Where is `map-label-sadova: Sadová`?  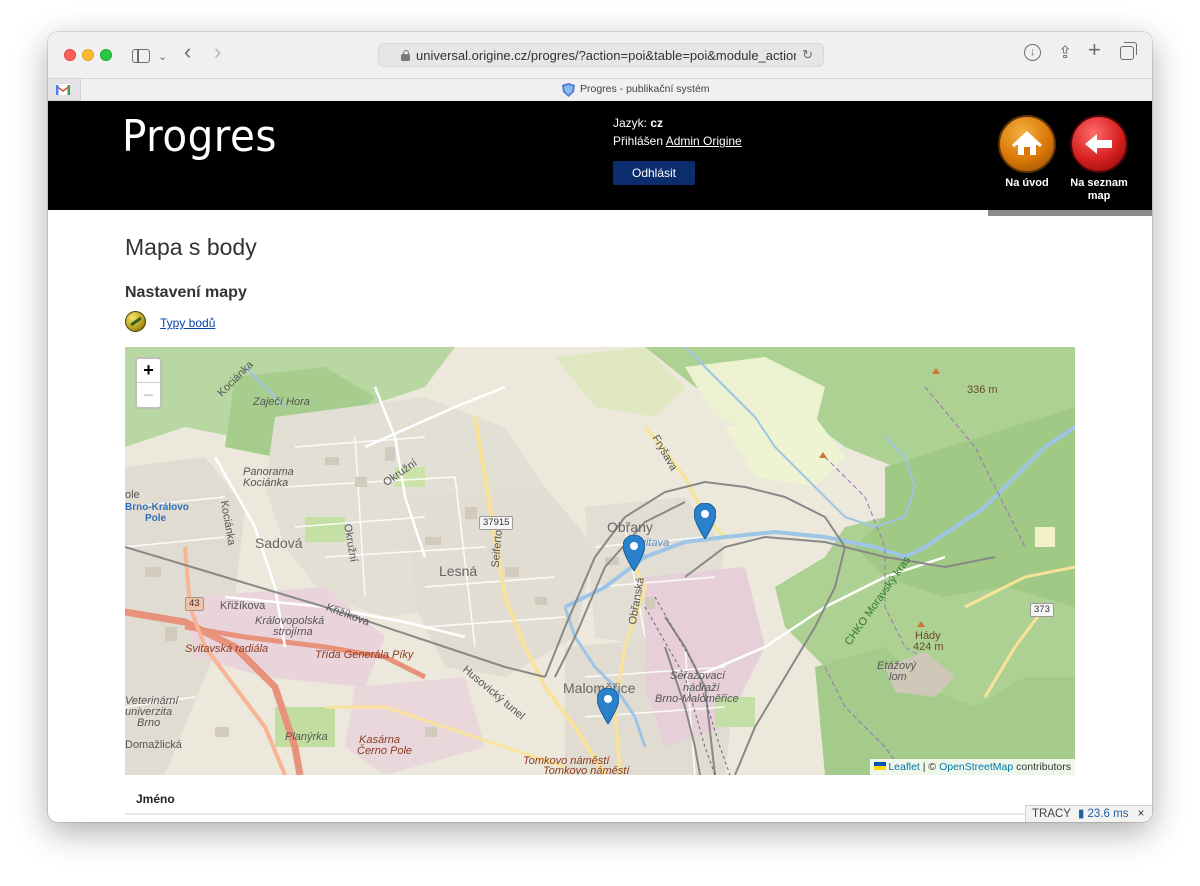
map-label-sadova: Sadová is located at coordinates (279, 543).